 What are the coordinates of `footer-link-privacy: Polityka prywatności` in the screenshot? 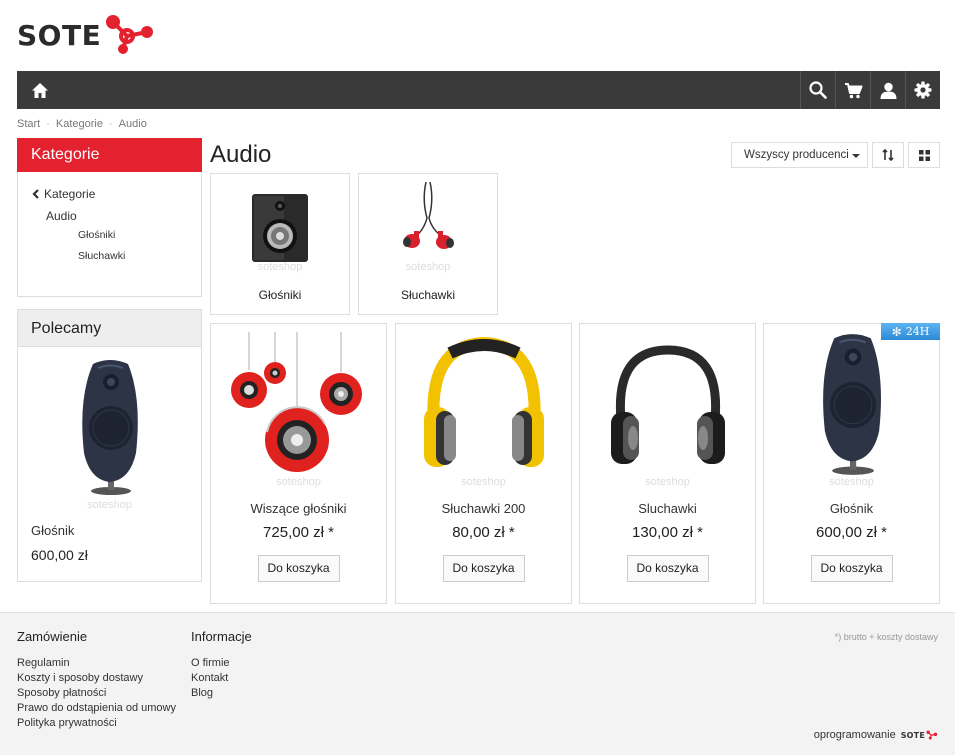 It's located at (96, 723).